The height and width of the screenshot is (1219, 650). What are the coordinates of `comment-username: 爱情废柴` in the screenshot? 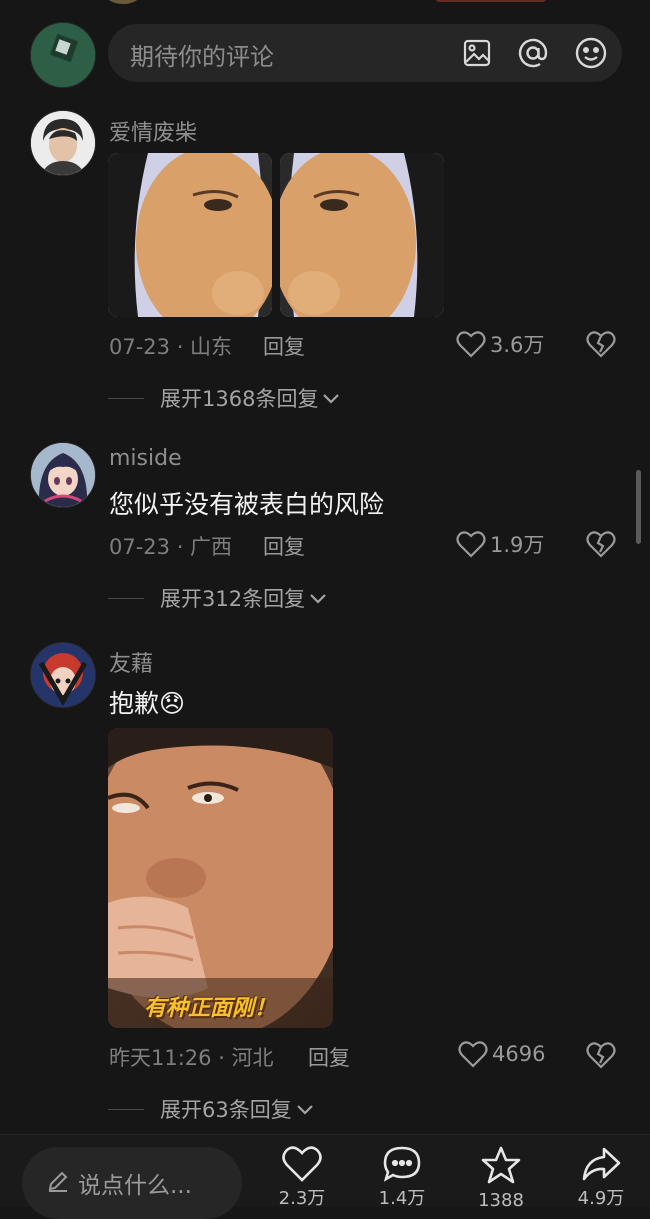 It's located at (153, 131).